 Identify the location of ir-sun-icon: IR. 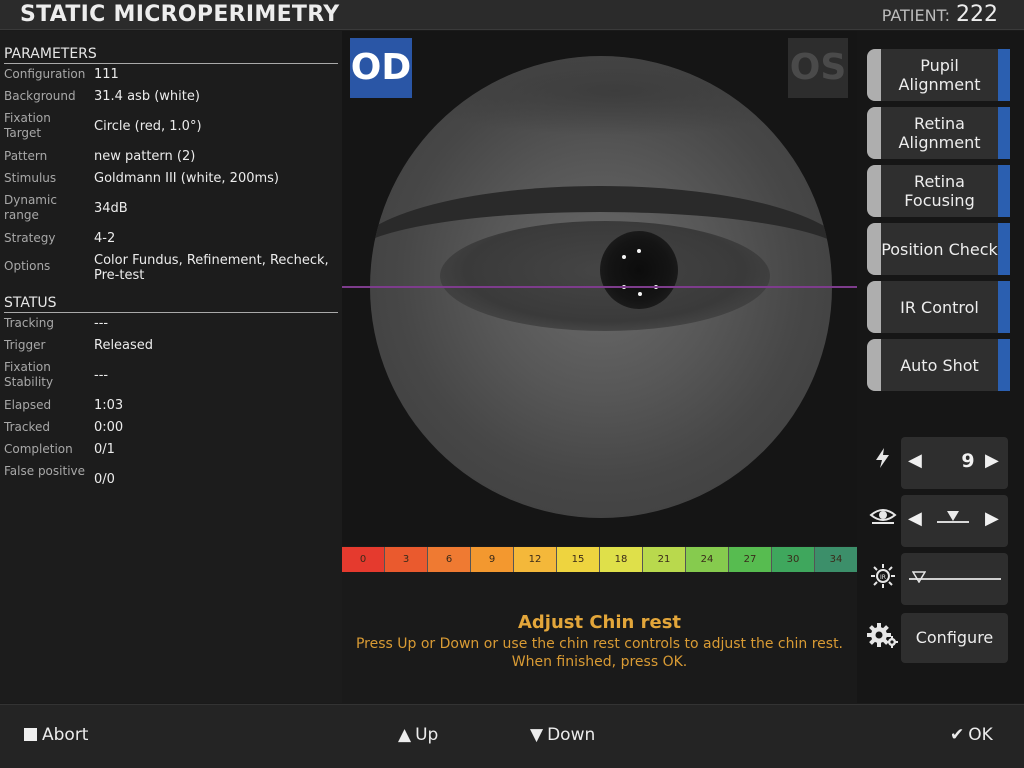
(883, 579).